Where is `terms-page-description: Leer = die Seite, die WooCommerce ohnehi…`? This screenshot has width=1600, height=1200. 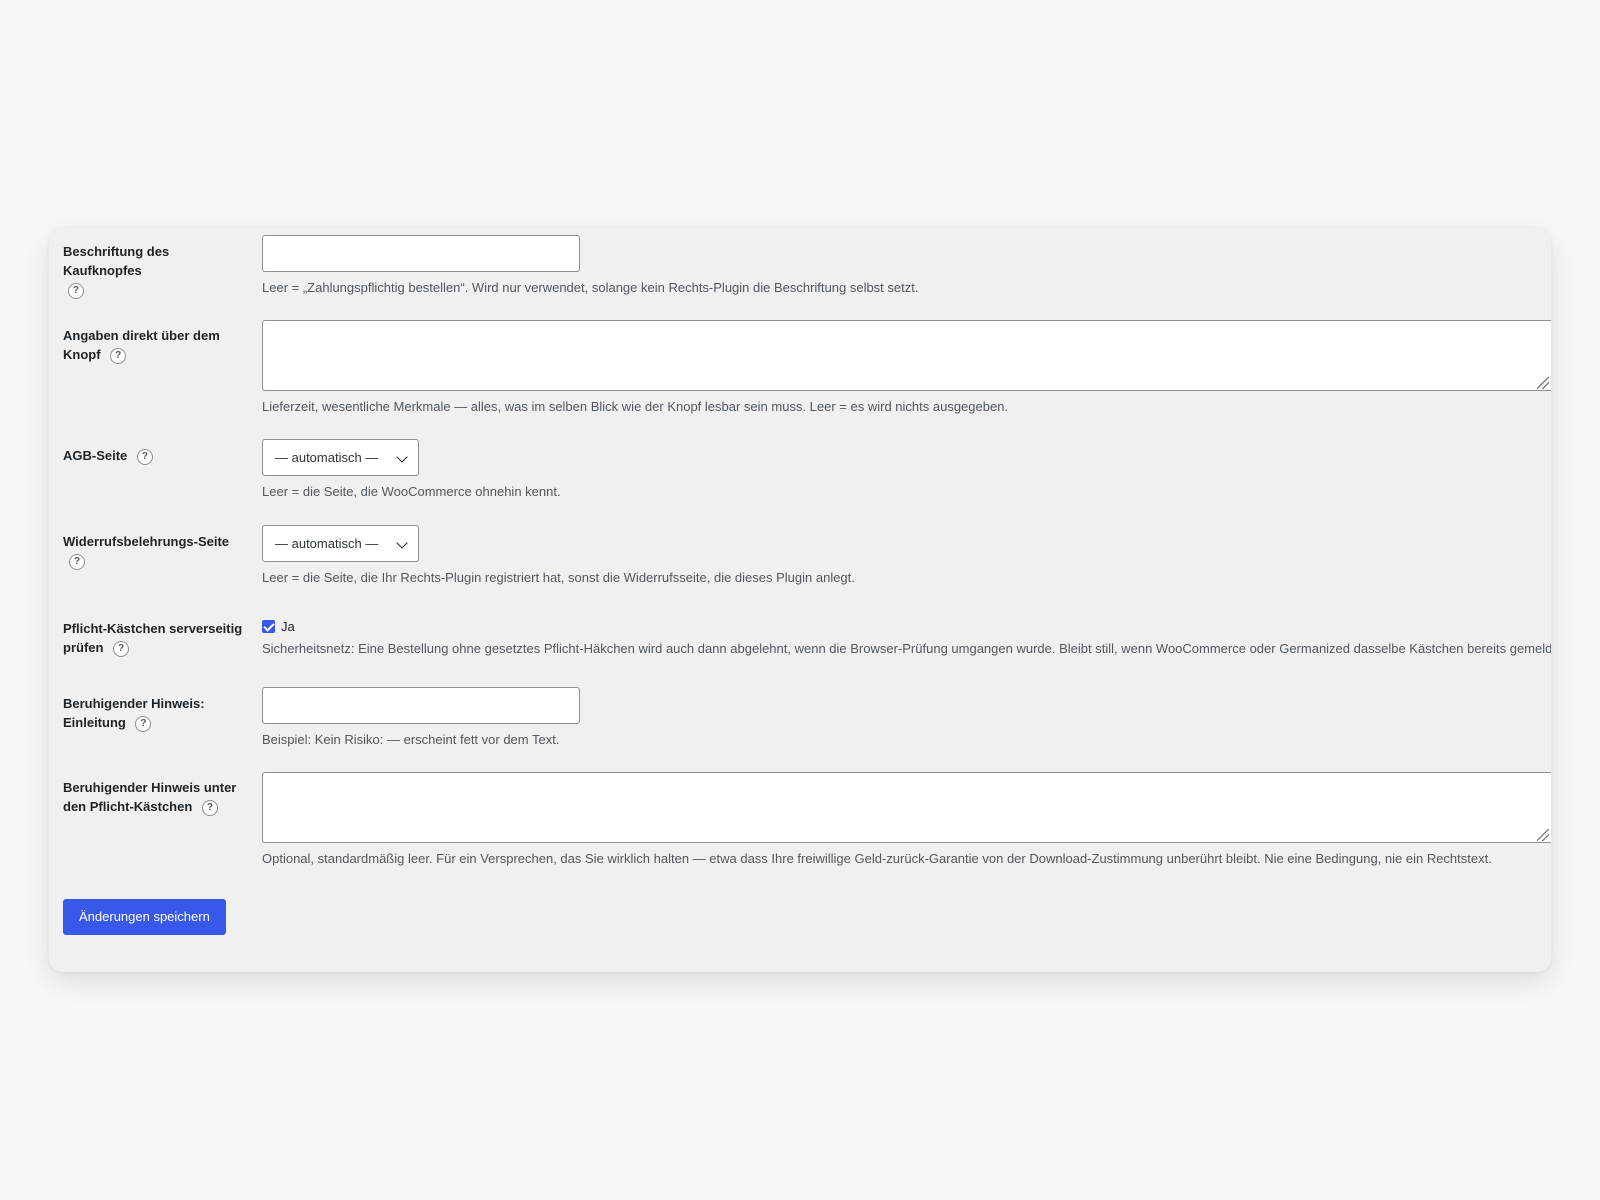
terms-page-description: Leer = die Seite, die WooCommerce ohnehi… is located at coordinates (411, 491).